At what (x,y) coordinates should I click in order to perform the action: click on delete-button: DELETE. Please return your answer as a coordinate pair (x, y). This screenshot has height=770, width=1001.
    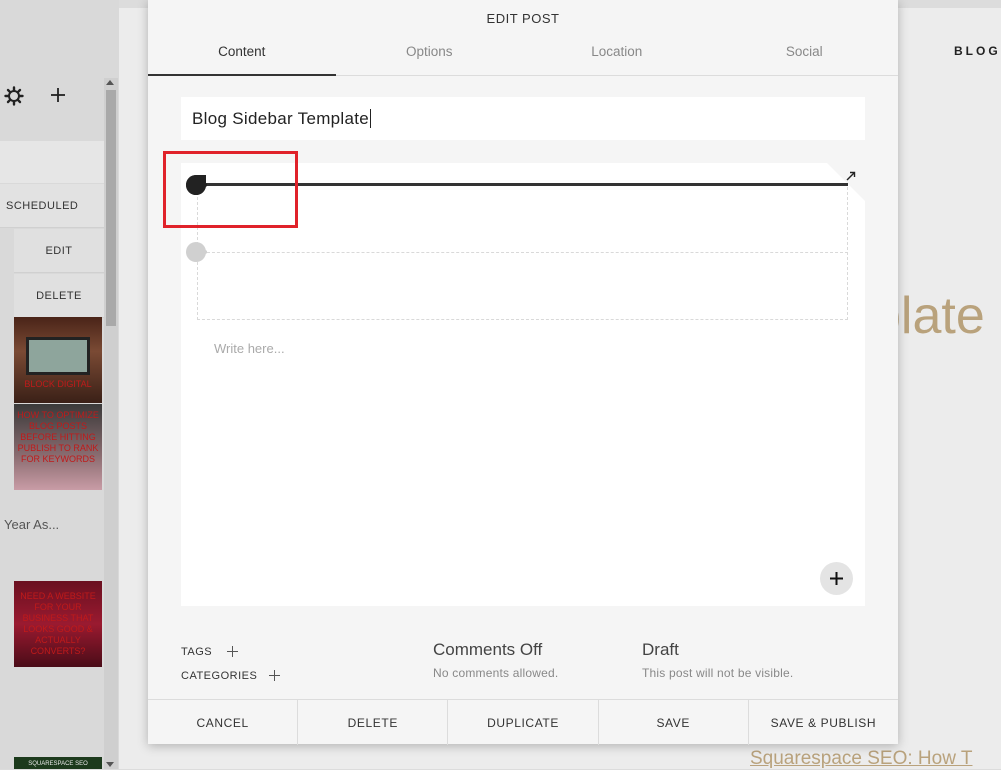
    Looking at the image, I should click on (59, 296).